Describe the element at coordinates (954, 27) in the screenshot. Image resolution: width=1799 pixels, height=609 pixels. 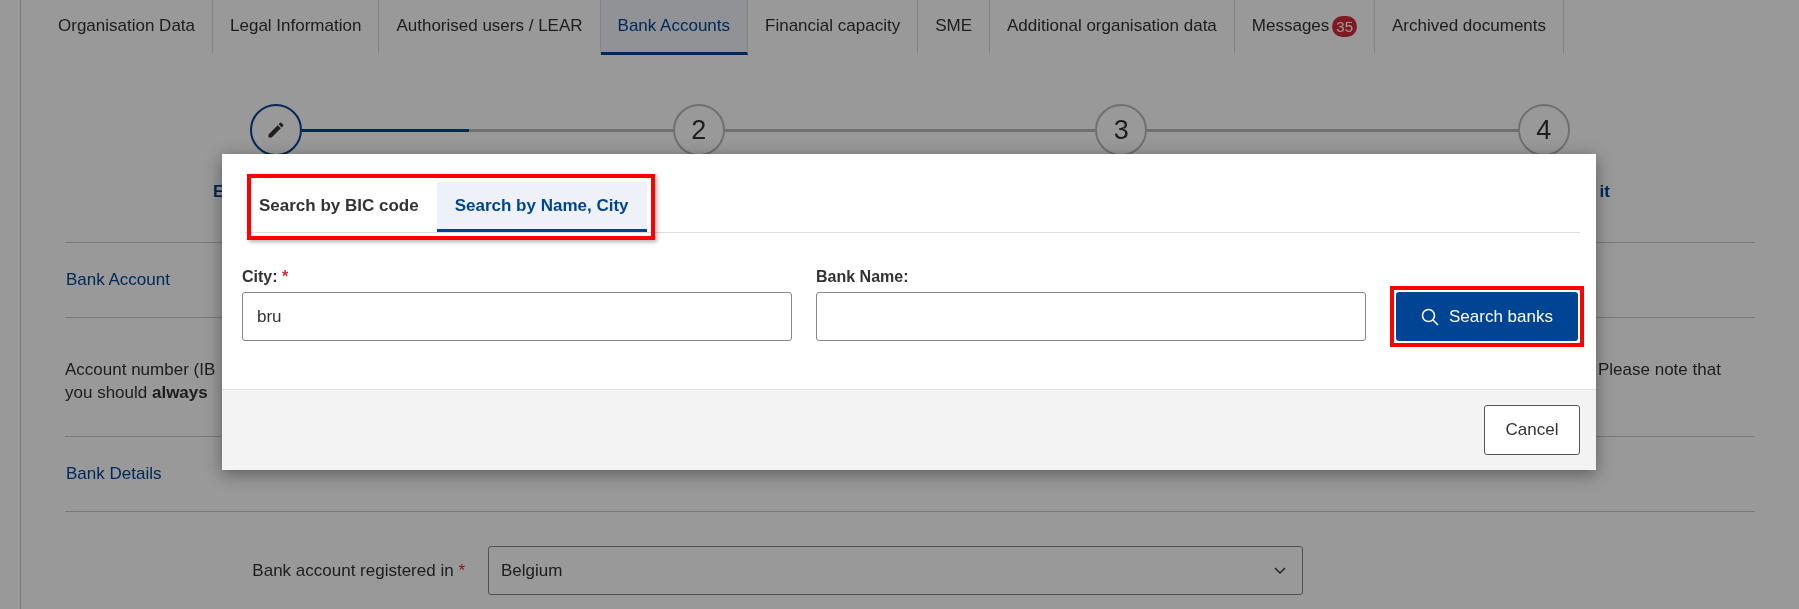
I see `page-tab: SME` at that location.